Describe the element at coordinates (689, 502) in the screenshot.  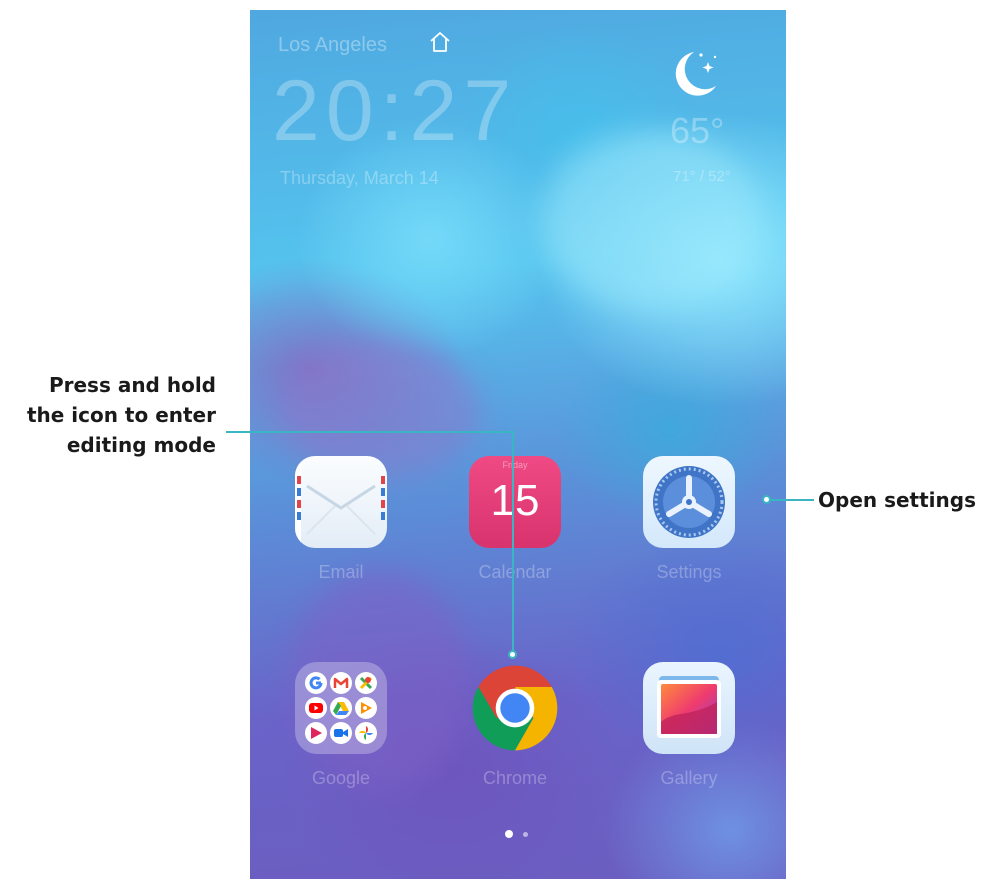
I see `settings-icon` at that location.